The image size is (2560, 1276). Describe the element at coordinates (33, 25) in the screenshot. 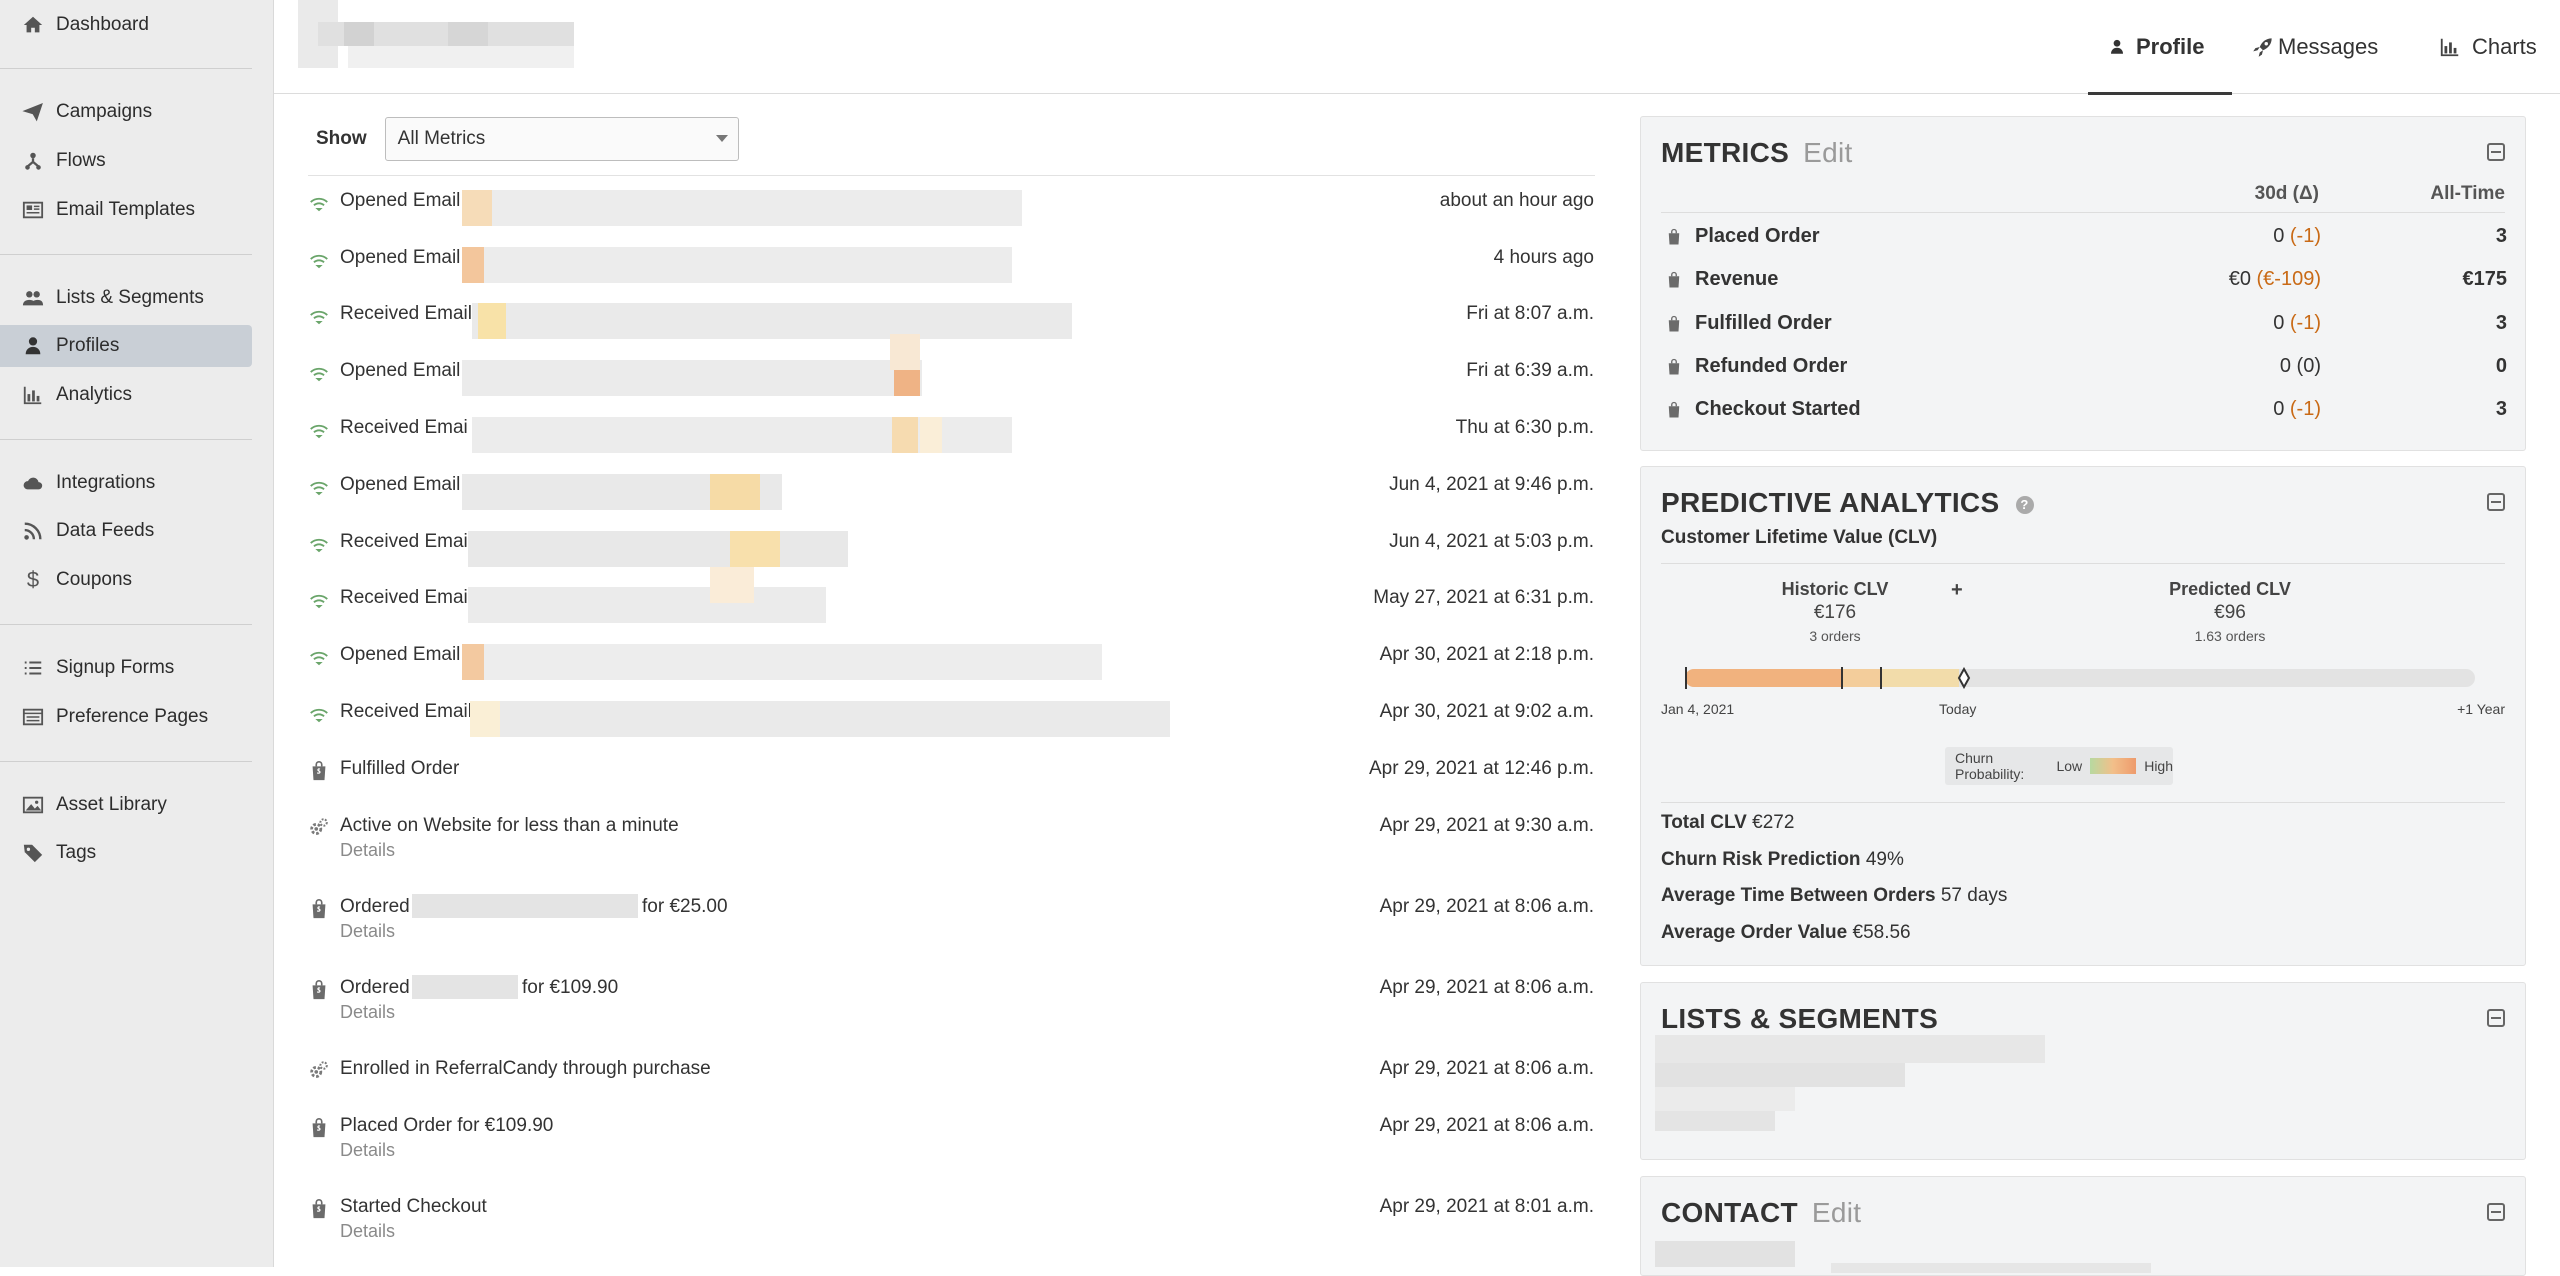

I see `home-icon` at that location.